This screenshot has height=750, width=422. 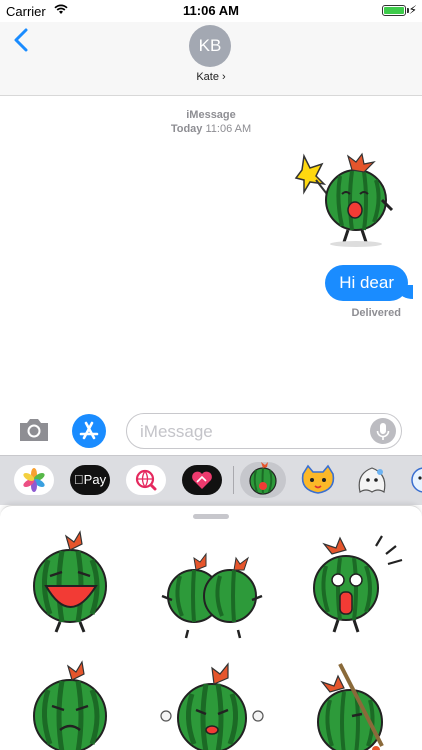 What do you see at coordinates (22, 40) in the screenshot?
I see `back-chevron-icon` at bounding box center [22, 40].